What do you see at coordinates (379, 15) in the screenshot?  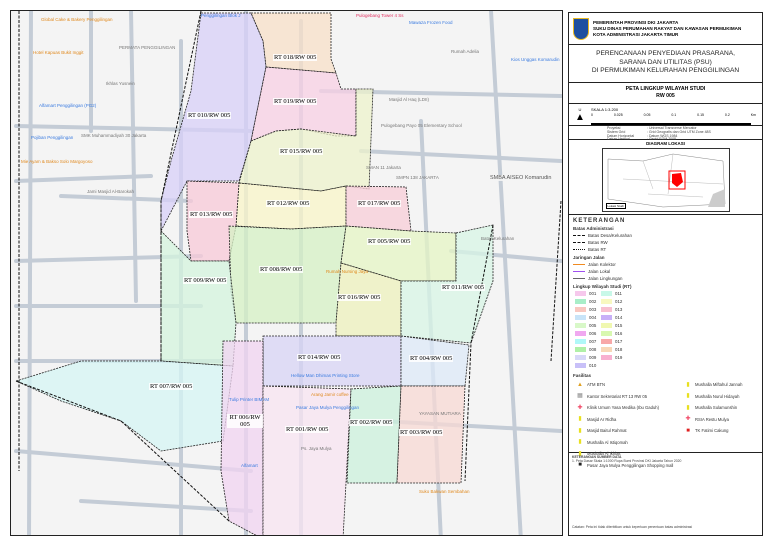 I see `poi-label: Pulogebang Tower 4 Ss` at bounding box center [379, 15].